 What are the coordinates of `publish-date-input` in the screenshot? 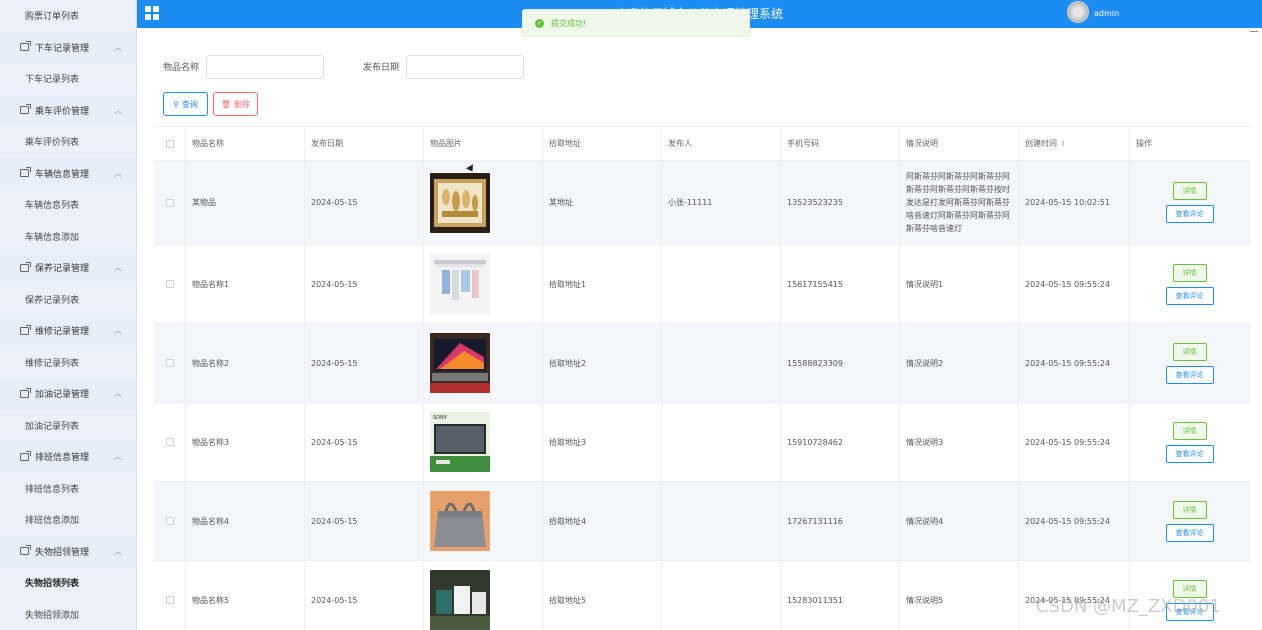 It's located at (465, 67).